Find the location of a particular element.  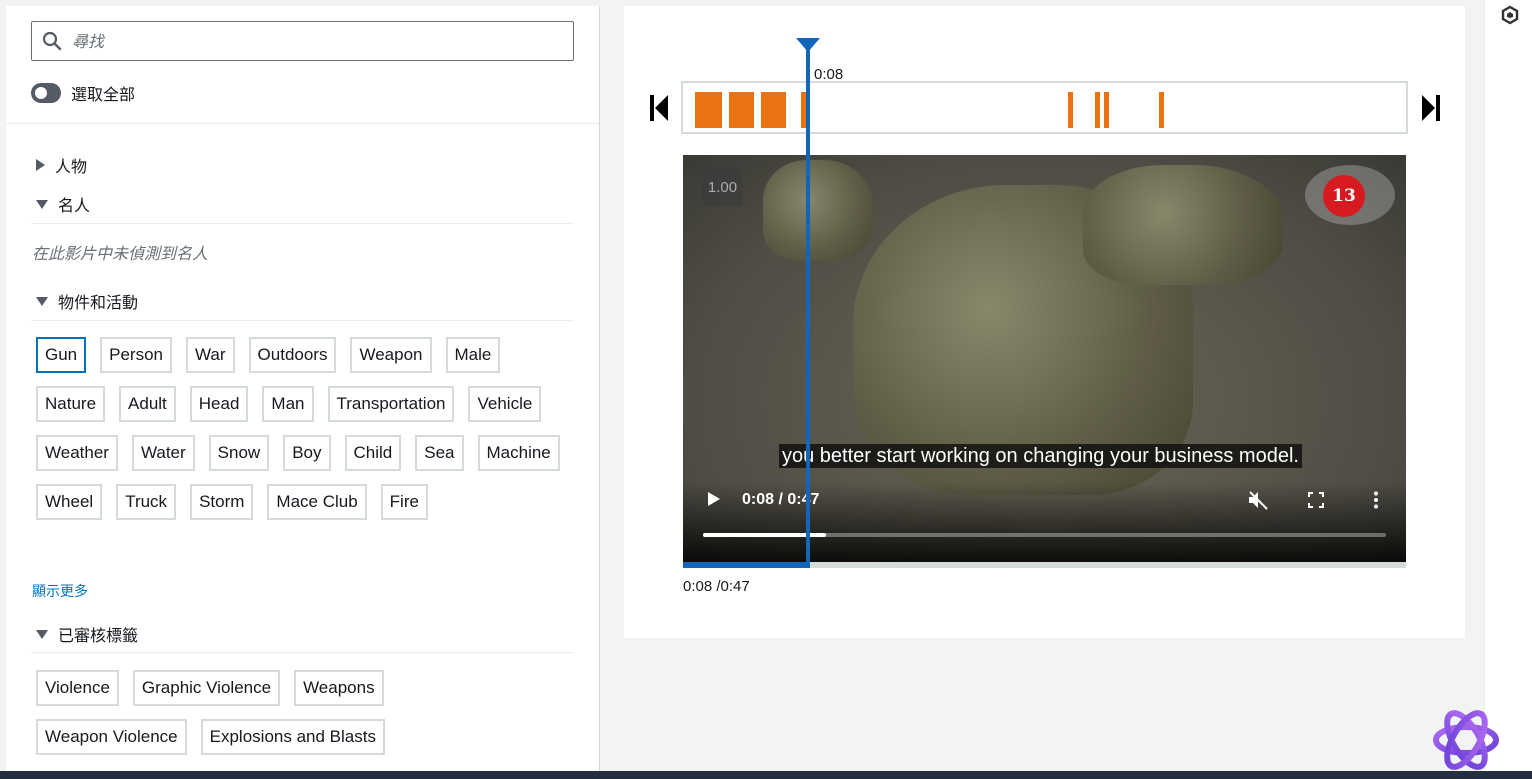

section-people: 人物 is located at coordinates (61, 165).